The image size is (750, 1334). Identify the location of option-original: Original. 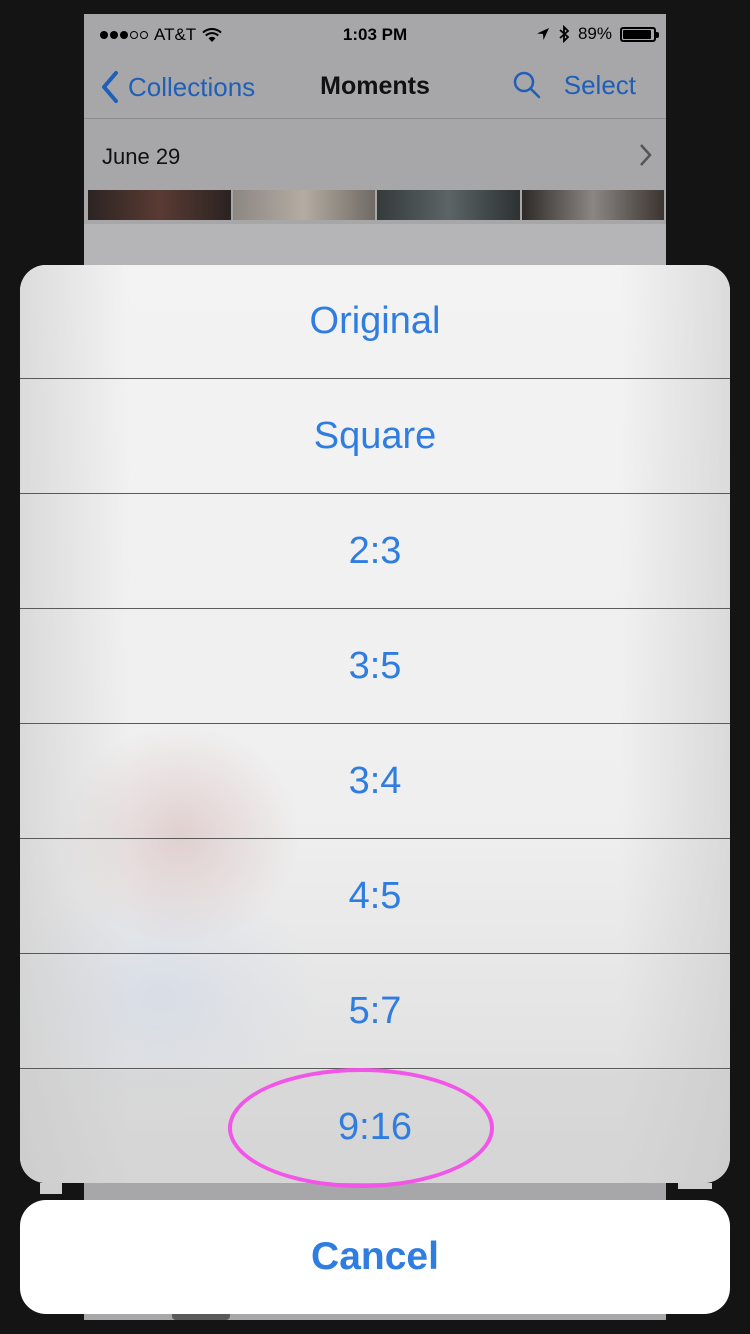
(375, 322).